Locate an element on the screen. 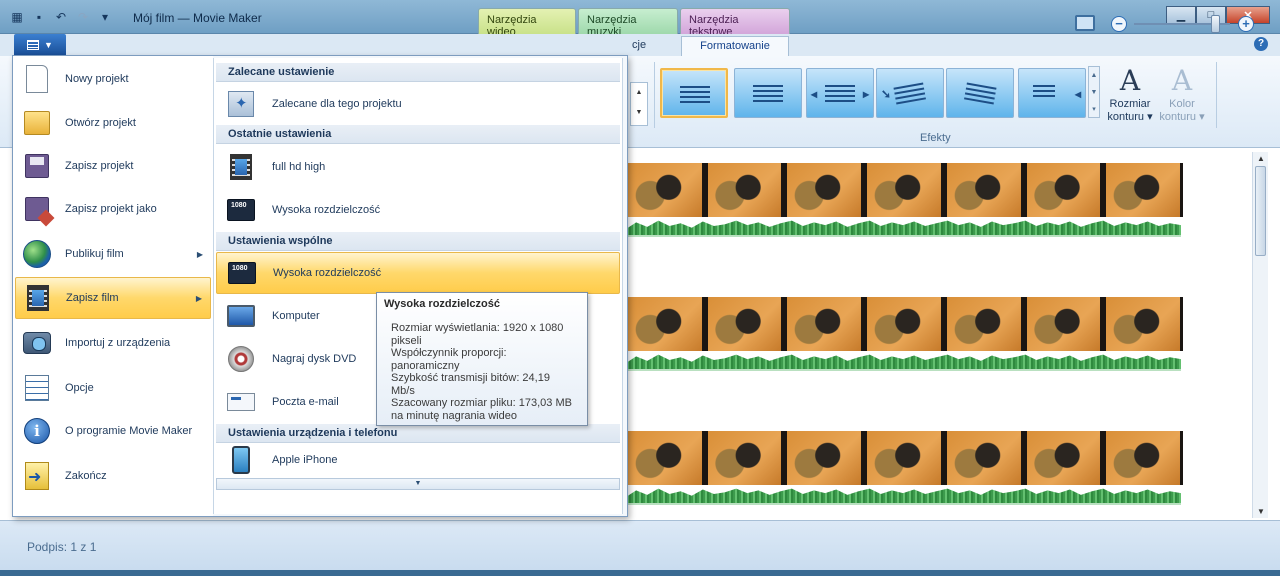 This screenshot has height=576, width=1280. tooltip-line: Rozmiar wyświetlania: 1920 x 1080 is located at coordinates (477, 328).